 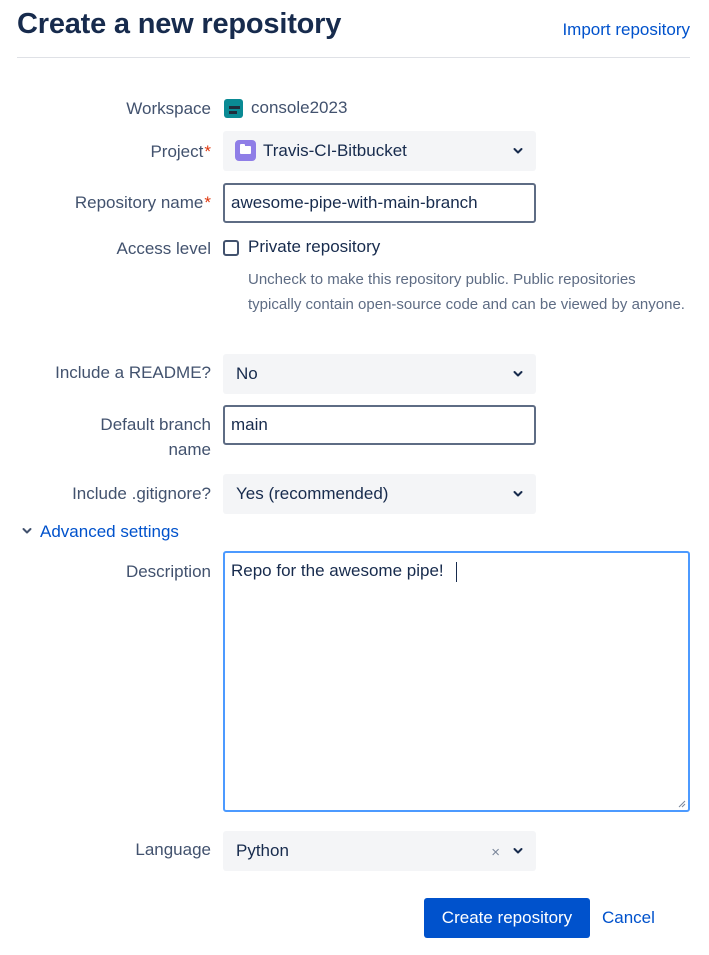 What do you see at coordinates (495, 852) in the screenshot?
I see `clear-icon: ×` at bounding box center [495, 852].